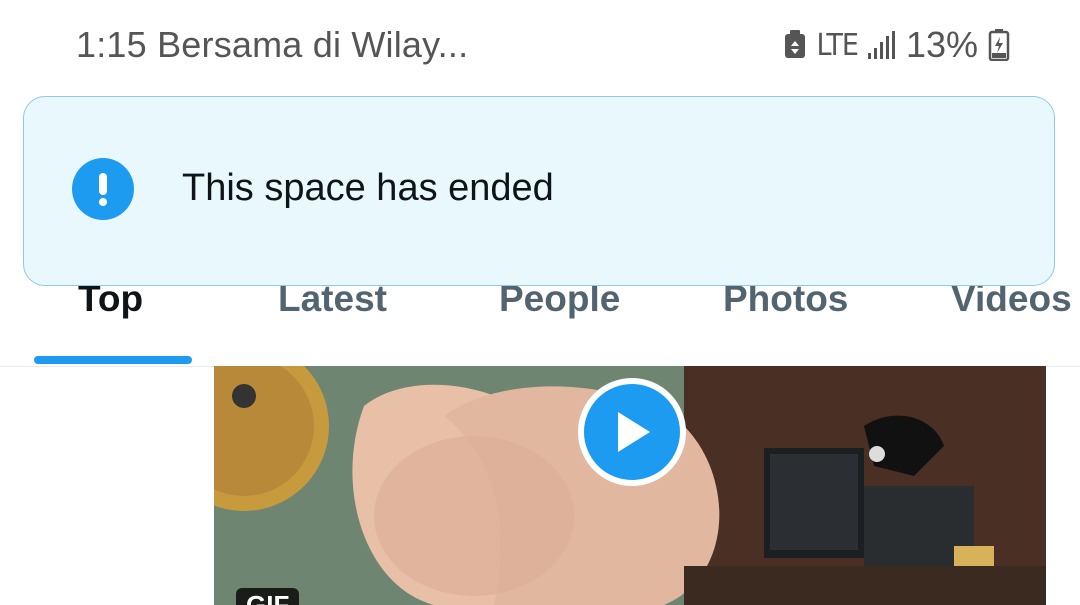  Describe the element at coordinates (103, 189) in the screenshot. I see `alert-icon` at that location.